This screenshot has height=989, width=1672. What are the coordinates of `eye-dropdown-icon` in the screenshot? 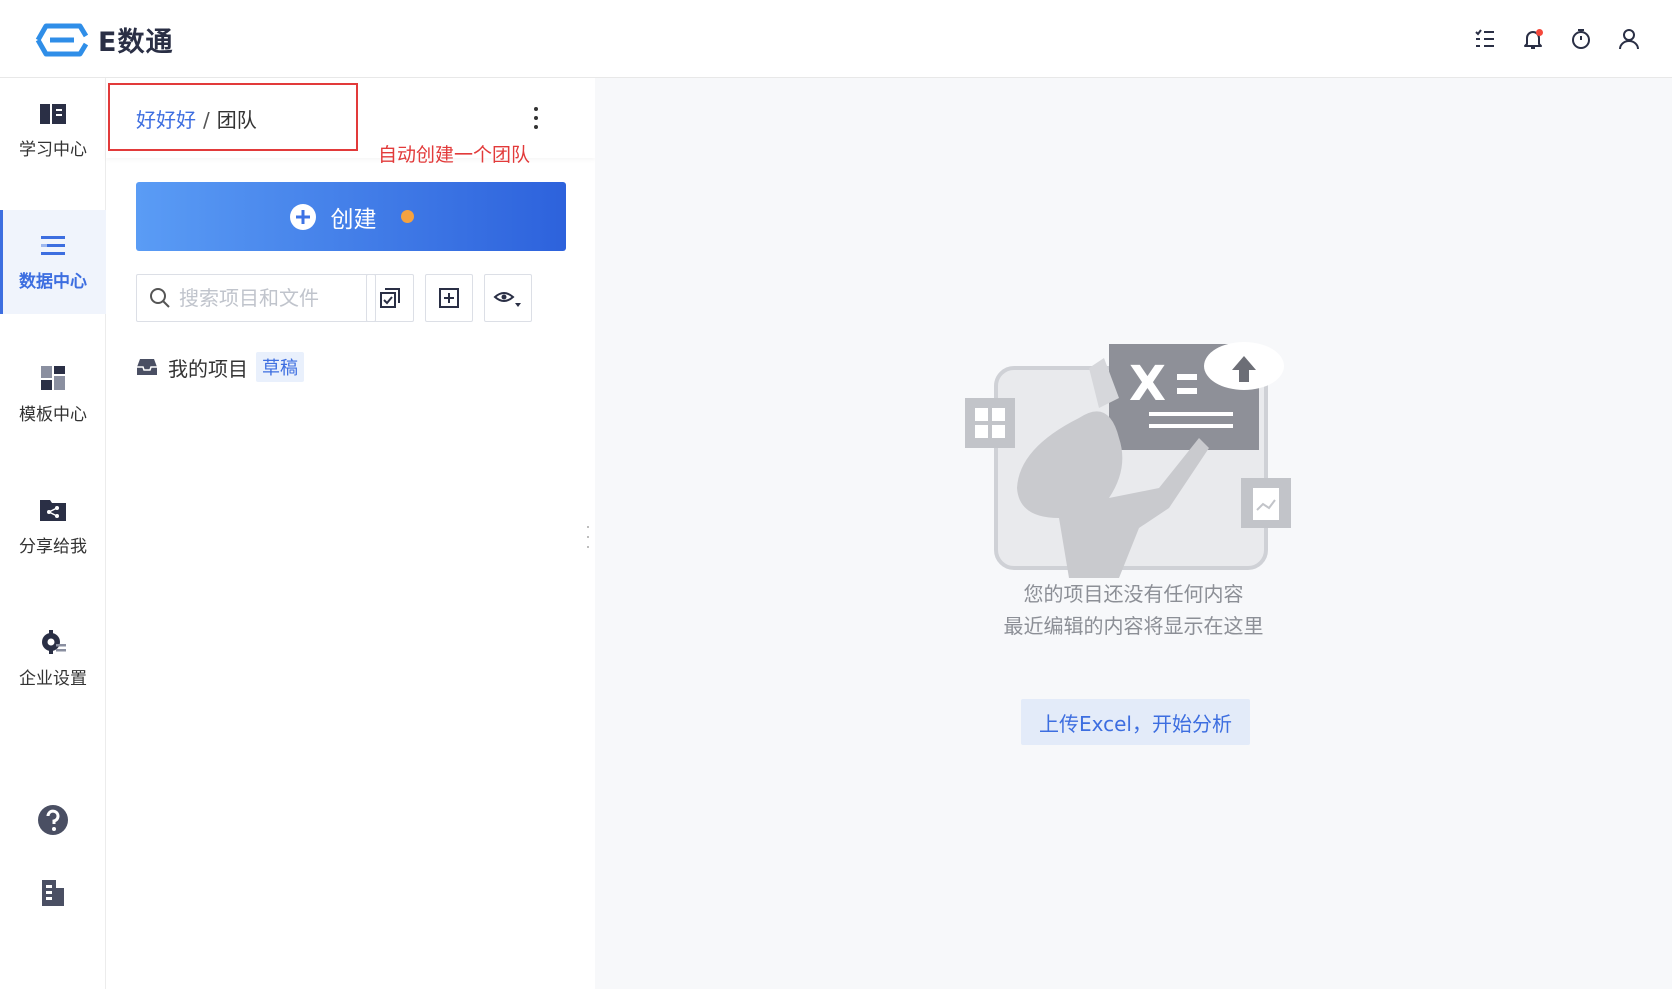 It's located at (507, 299).